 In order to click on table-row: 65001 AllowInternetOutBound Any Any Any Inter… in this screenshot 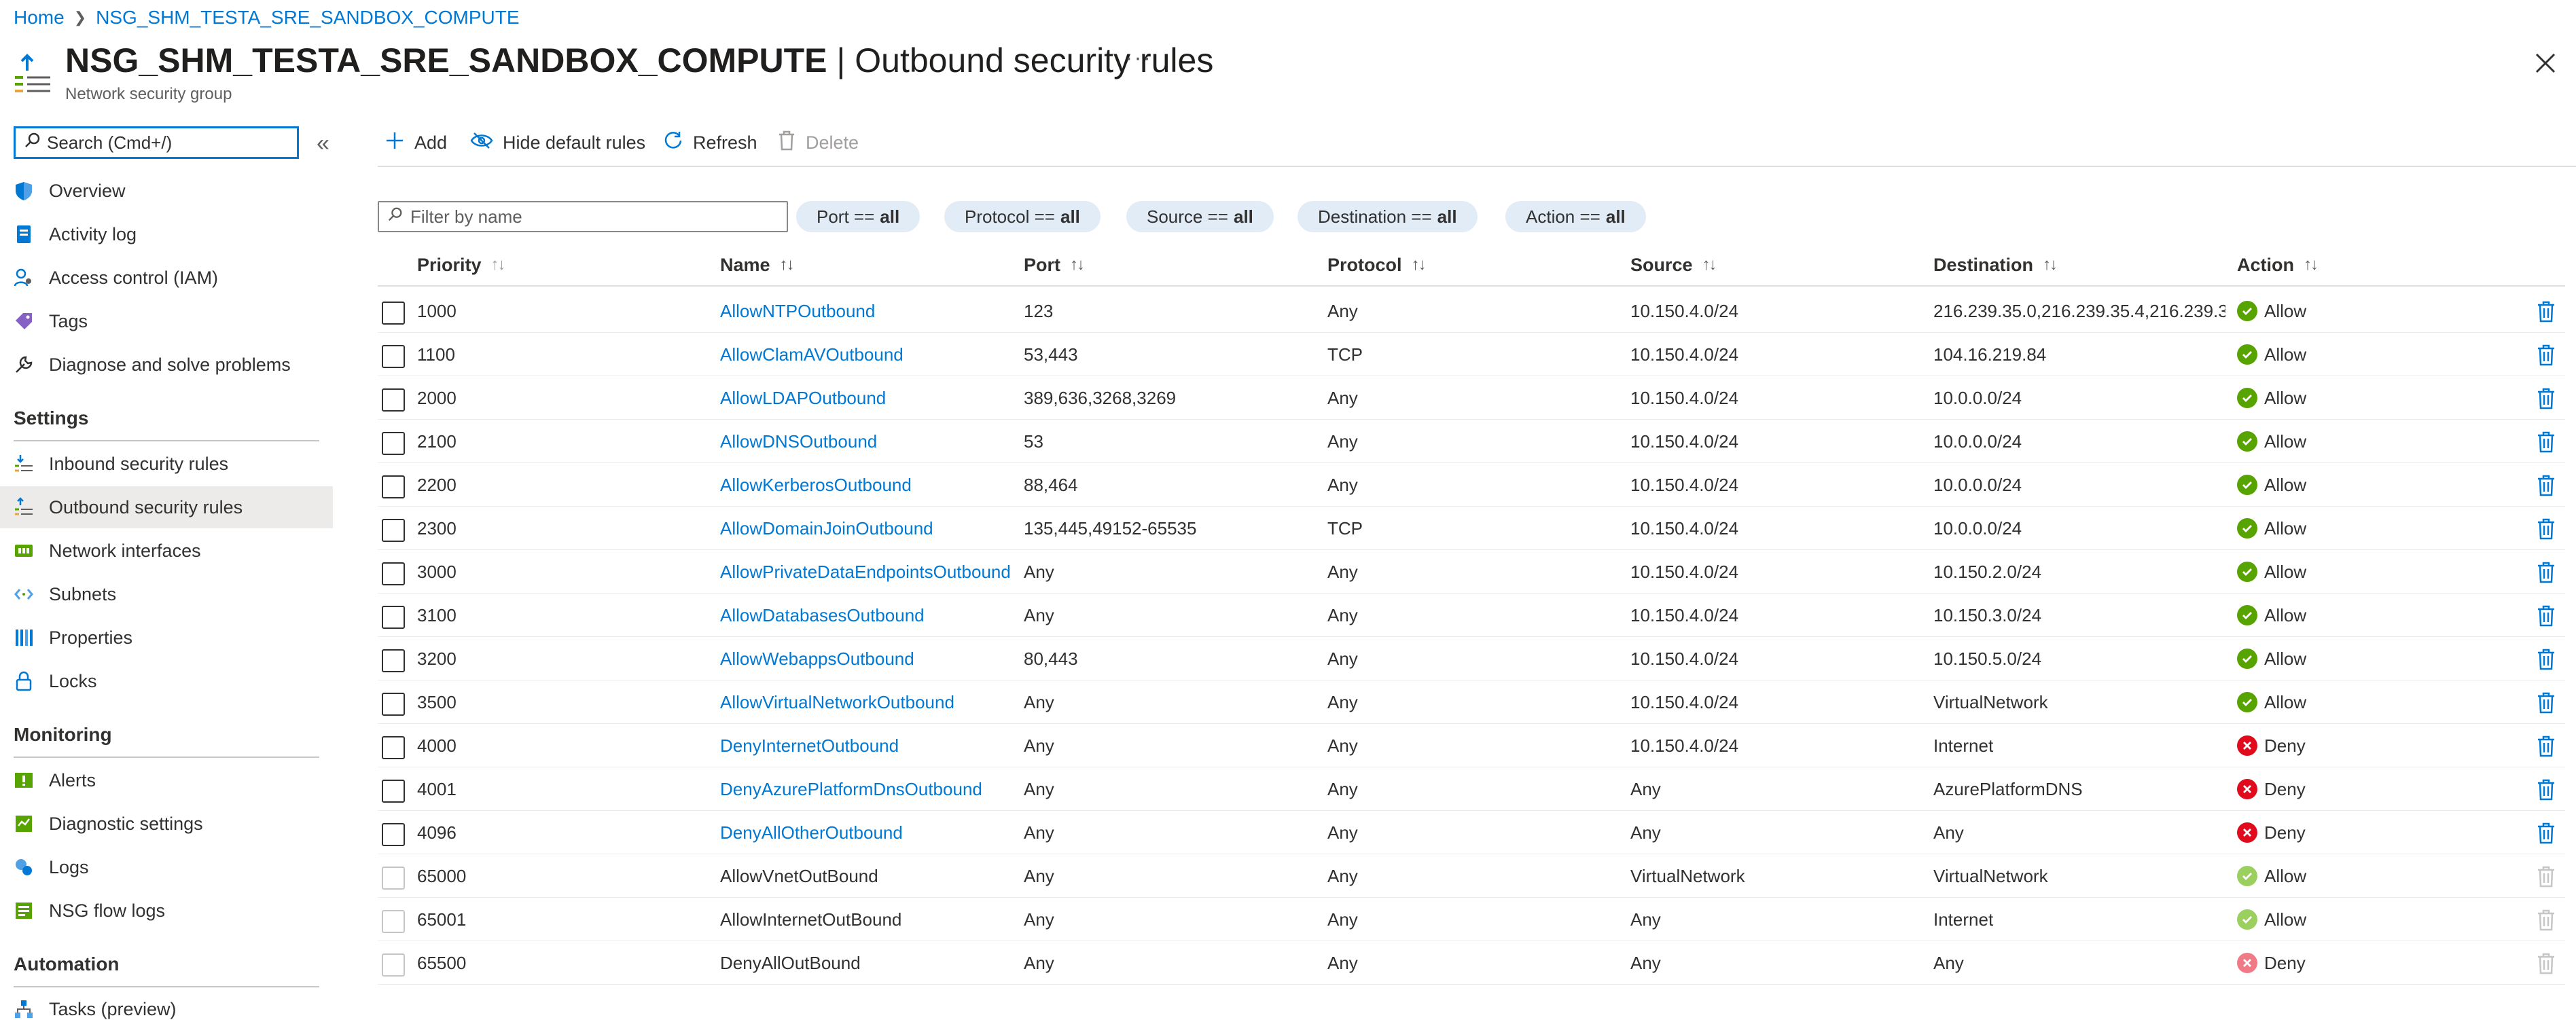, I will do `click(1471, 919)`.